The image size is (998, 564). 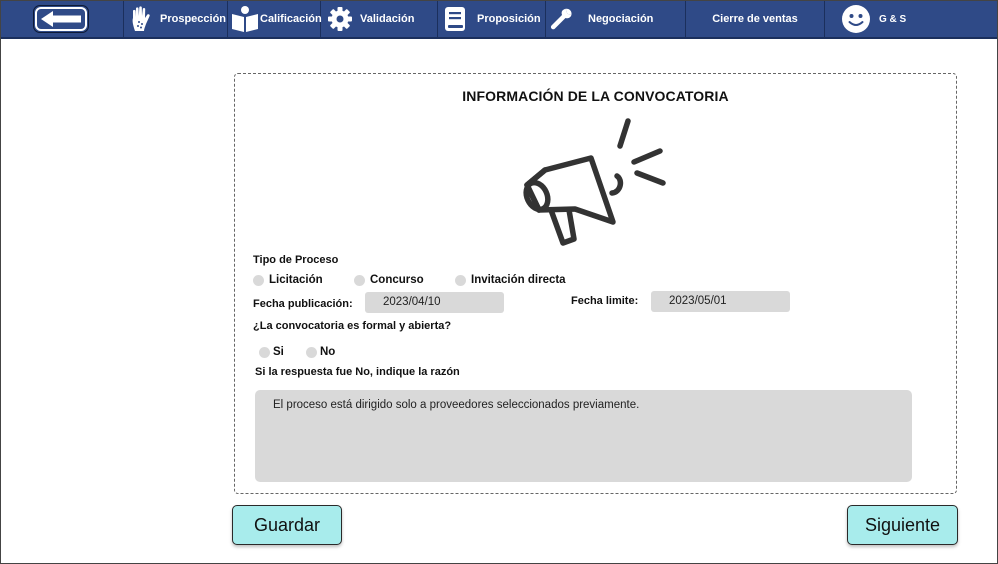 I want to click on user-name: G & S, so click(x=893, y=19).